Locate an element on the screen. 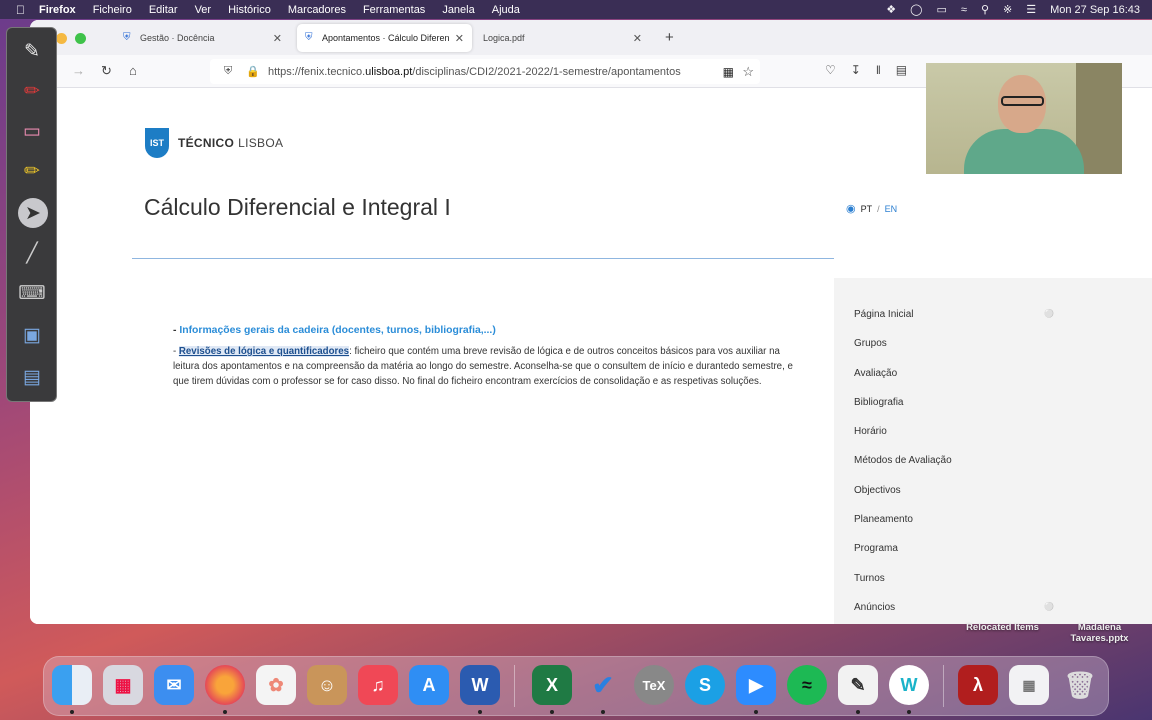 The image size is (1152, 720). side-menu-item: Métodos de Avaliação is located at coordinates (954, 469).